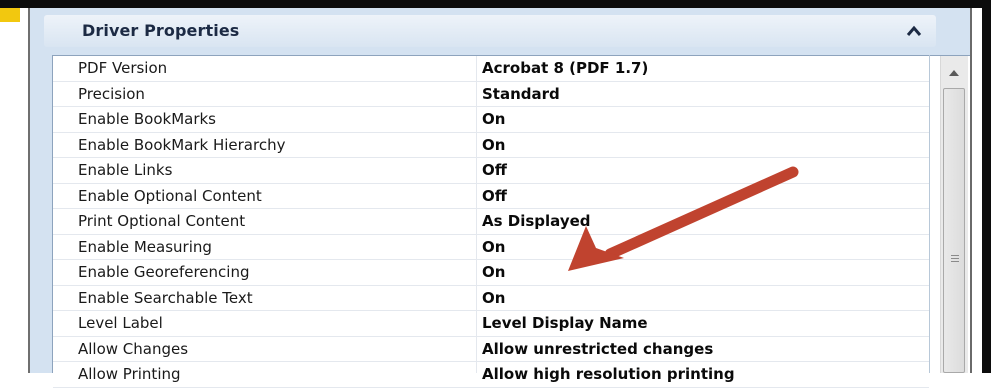  I want to click on property-row-level-label: Level Label Level Display Name, so click(491, 324).